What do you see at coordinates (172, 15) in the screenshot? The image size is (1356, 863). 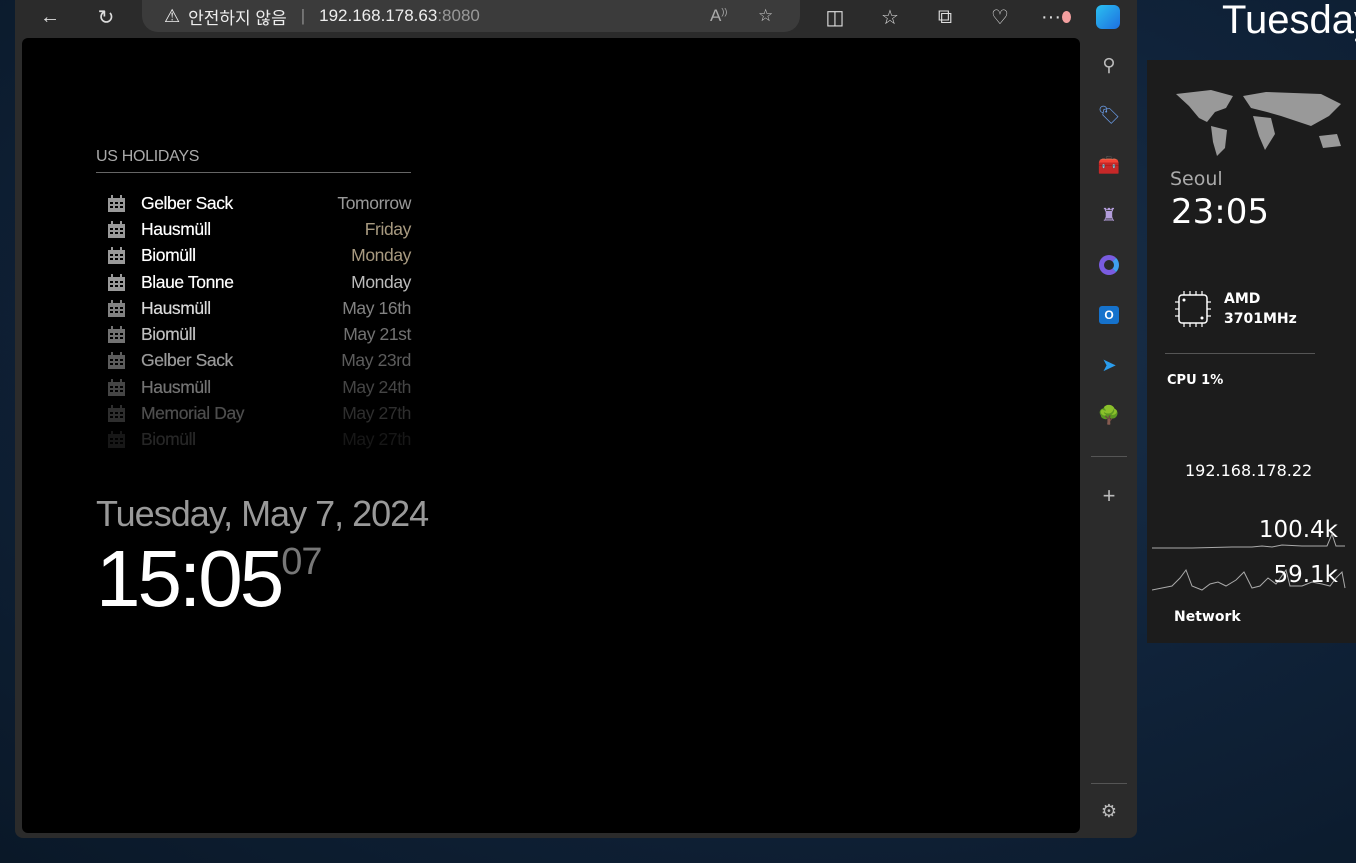 I see `warning-icon: ⚠` at bounding box center [172, 15].